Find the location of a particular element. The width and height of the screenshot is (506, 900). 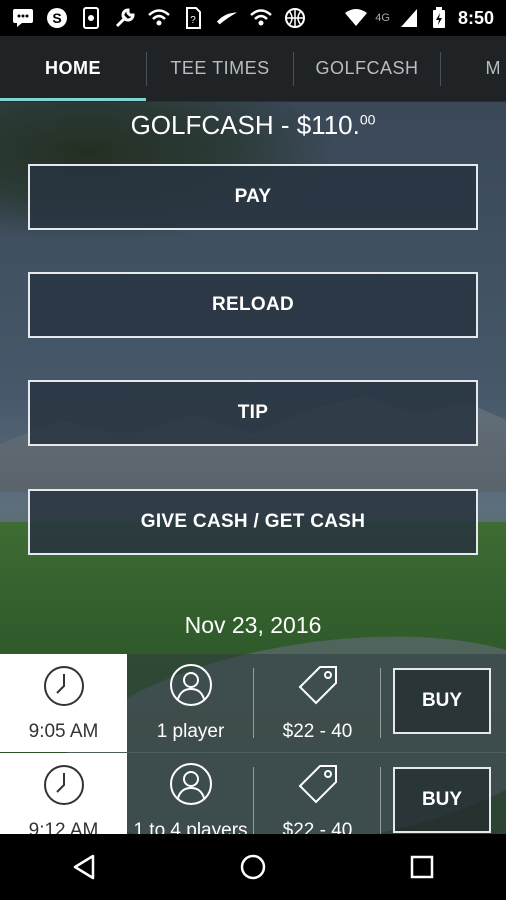

reload-button: RELOAD is located at coordinates (253, 305).